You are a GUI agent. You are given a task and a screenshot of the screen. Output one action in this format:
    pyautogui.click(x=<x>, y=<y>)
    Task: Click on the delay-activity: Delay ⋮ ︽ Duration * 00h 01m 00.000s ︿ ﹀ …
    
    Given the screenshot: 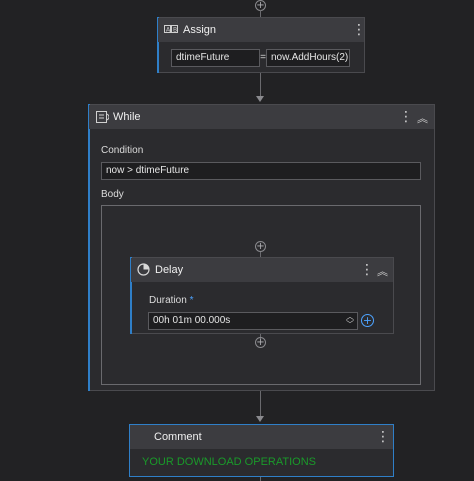 What is the action you would take?
    pyautogui.click(x=262, y=295)
    